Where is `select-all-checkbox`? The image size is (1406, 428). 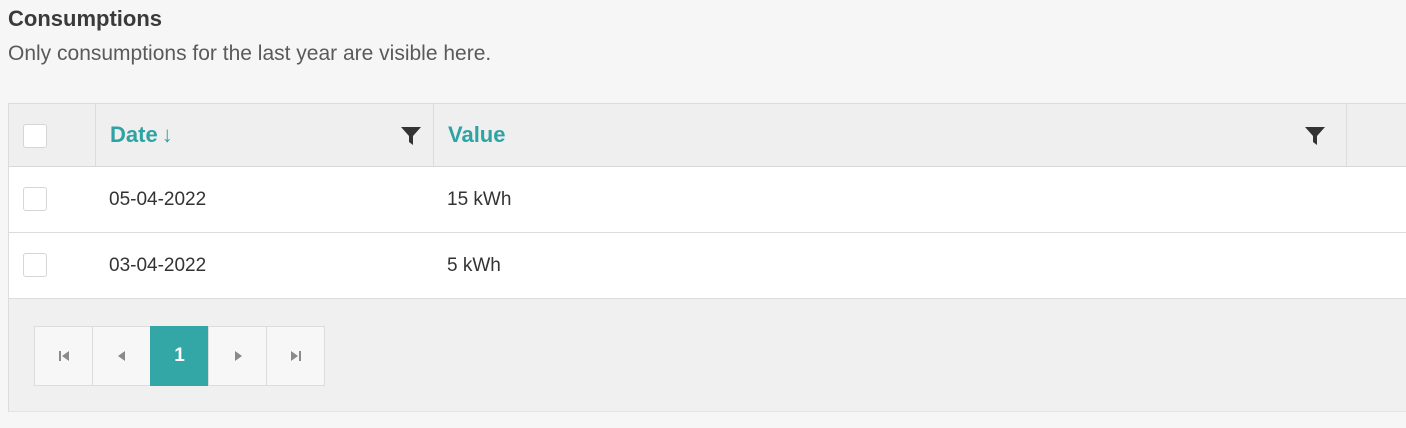 select-all-checkbox is located at coordinates (35, 136).